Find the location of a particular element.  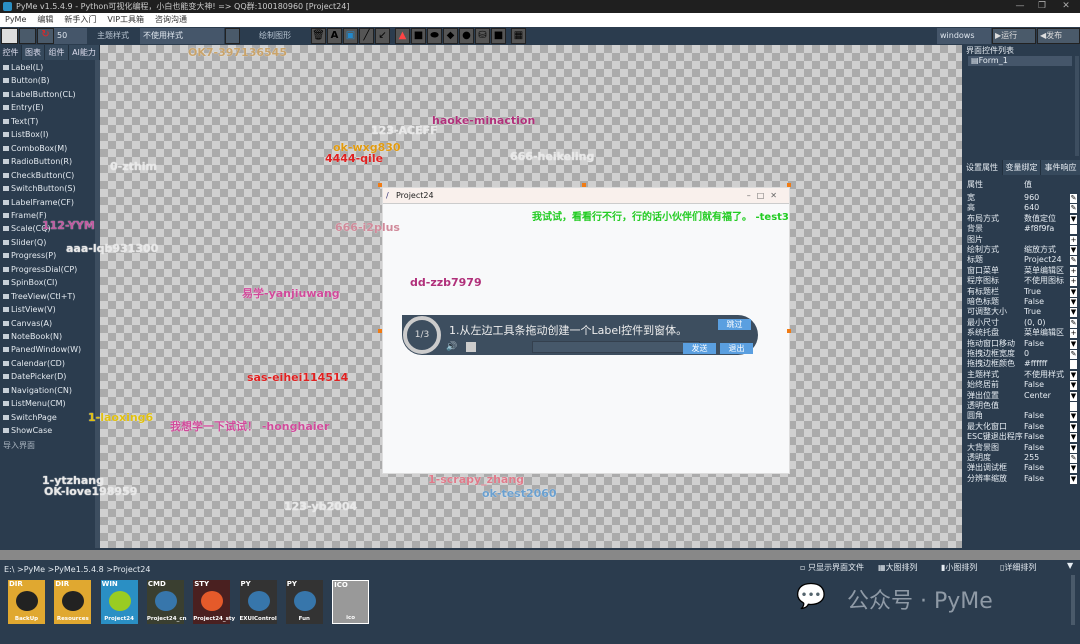

chat-input is located at coordinates (616, 347).